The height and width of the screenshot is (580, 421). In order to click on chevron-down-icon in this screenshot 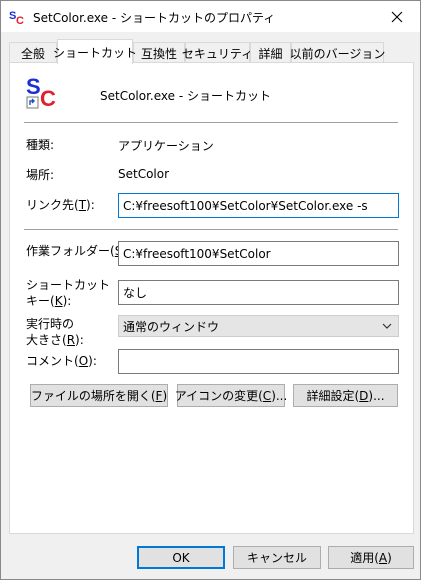, I will do `click(387, 326)`.